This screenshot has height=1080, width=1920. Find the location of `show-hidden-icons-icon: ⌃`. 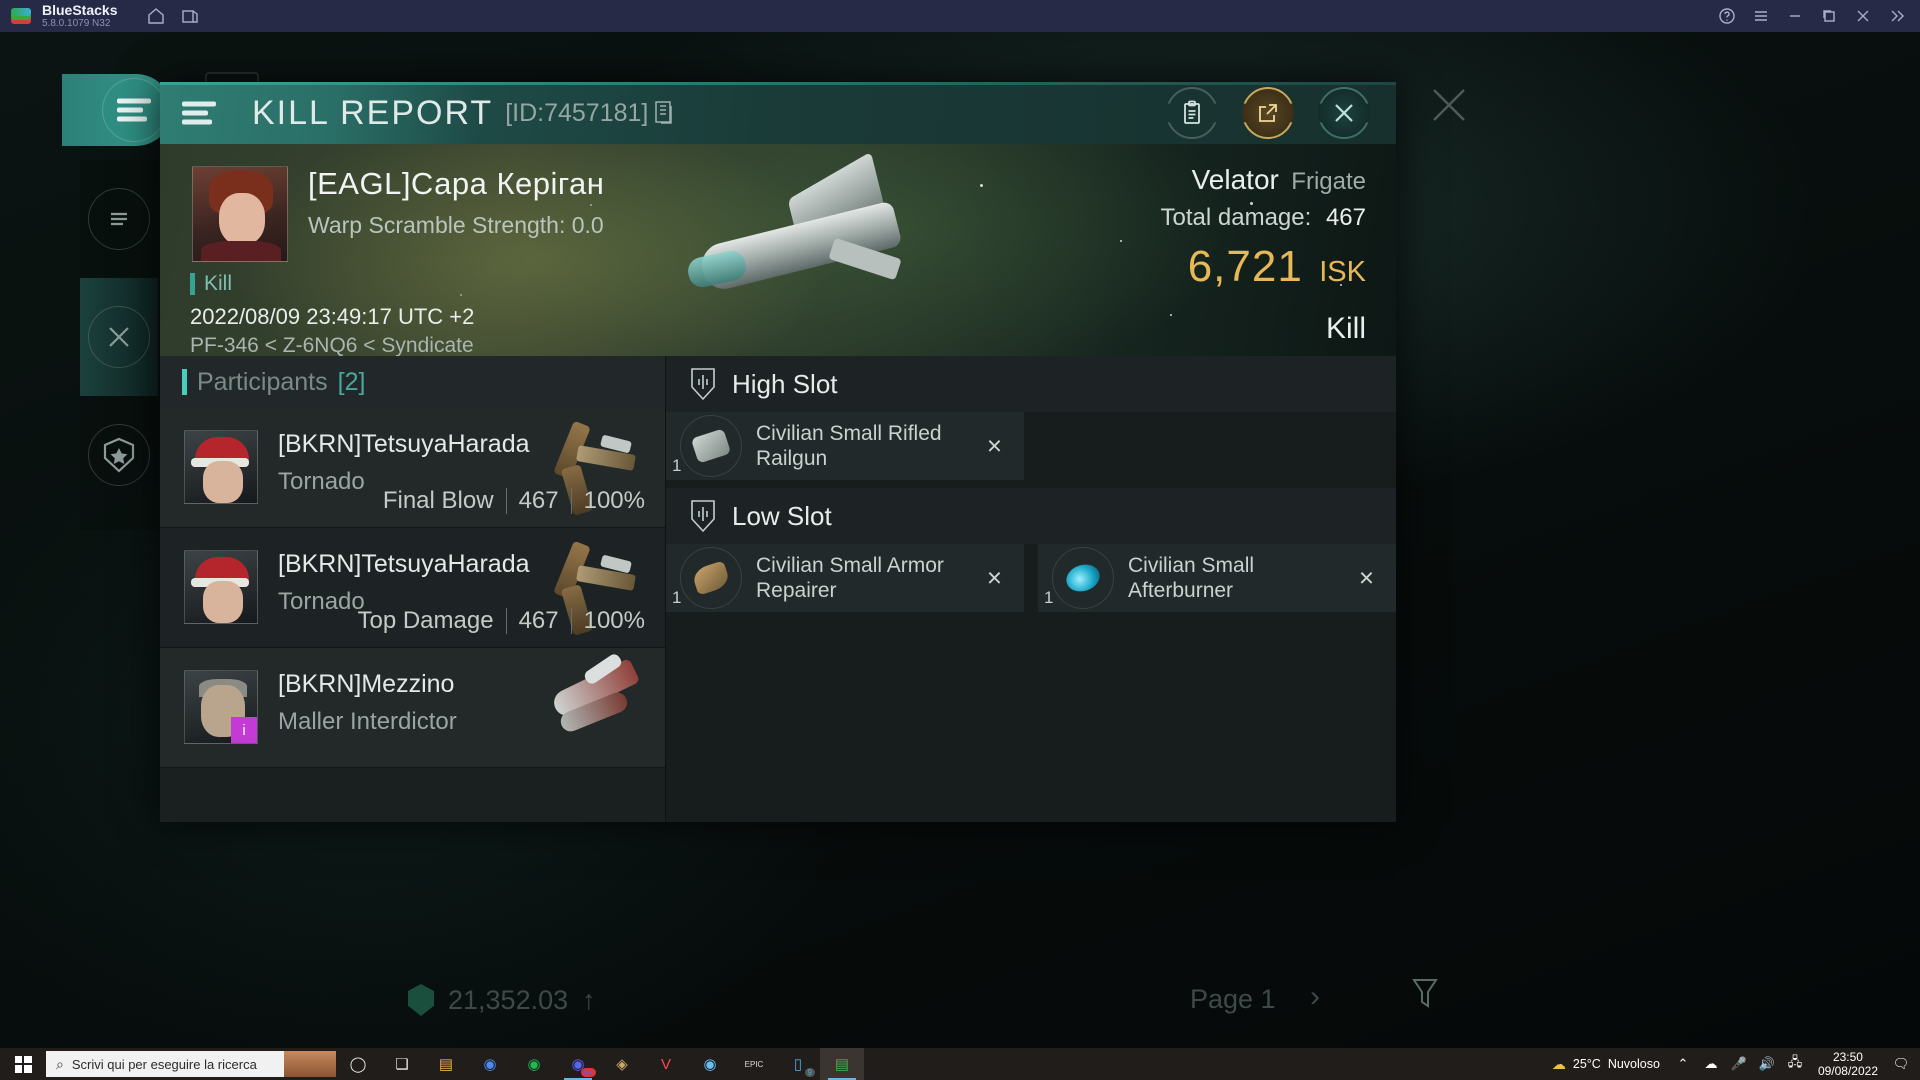

show-hidden-icons-icon: ⌃ is located at coordinates (1683, 1064).